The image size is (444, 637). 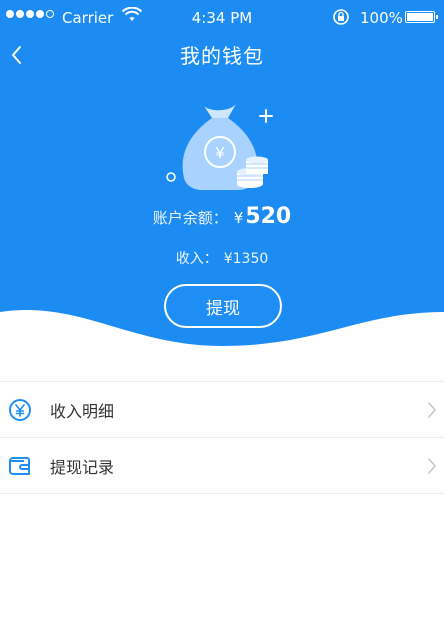 I want to click on balance-display: 账户余额： ¥520, so click(x=222, y=216).